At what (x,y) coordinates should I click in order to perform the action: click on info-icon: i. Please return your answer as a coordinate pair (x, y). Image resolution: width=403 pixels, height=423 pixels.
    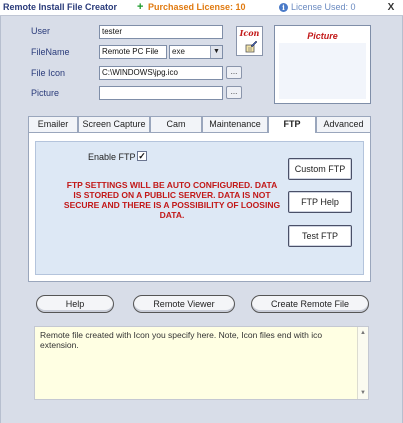
    Looking at the image, I should click on (283, 7).